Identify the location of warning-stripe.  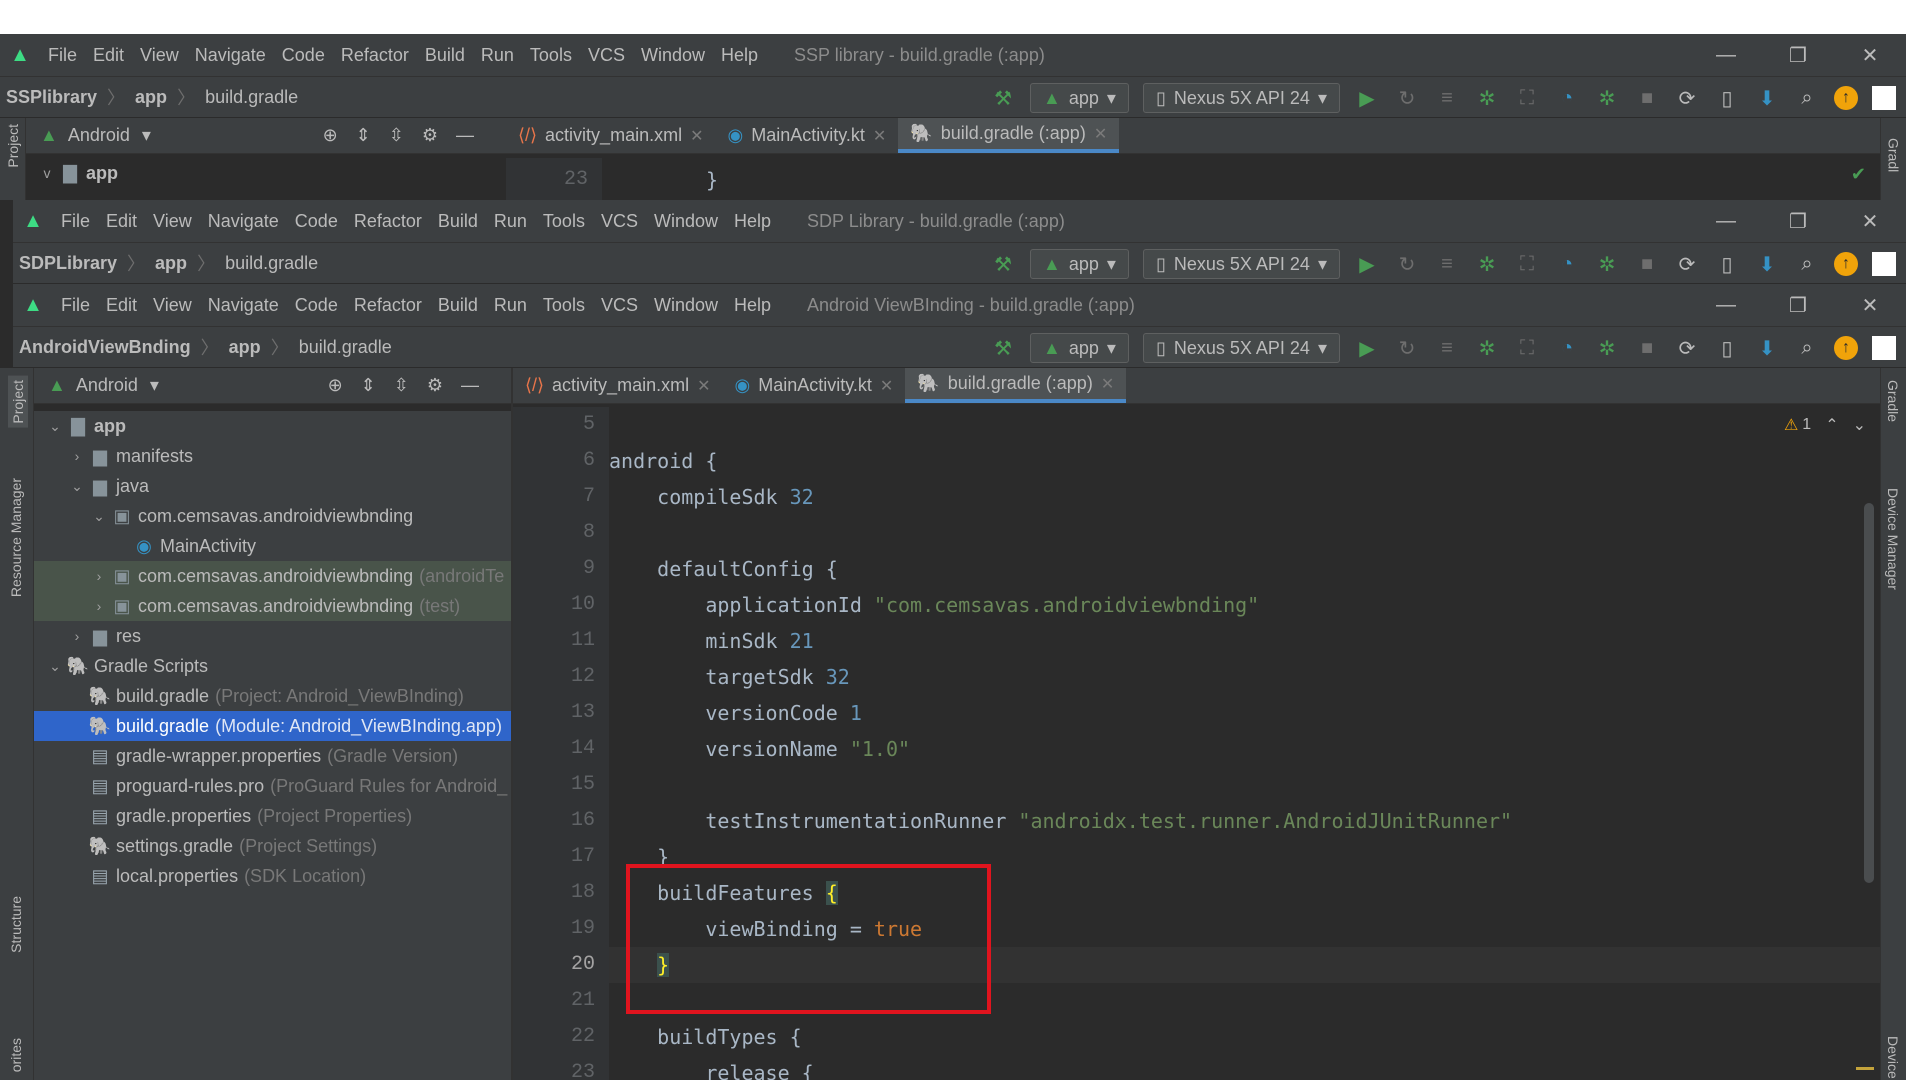
(1865, 1068).